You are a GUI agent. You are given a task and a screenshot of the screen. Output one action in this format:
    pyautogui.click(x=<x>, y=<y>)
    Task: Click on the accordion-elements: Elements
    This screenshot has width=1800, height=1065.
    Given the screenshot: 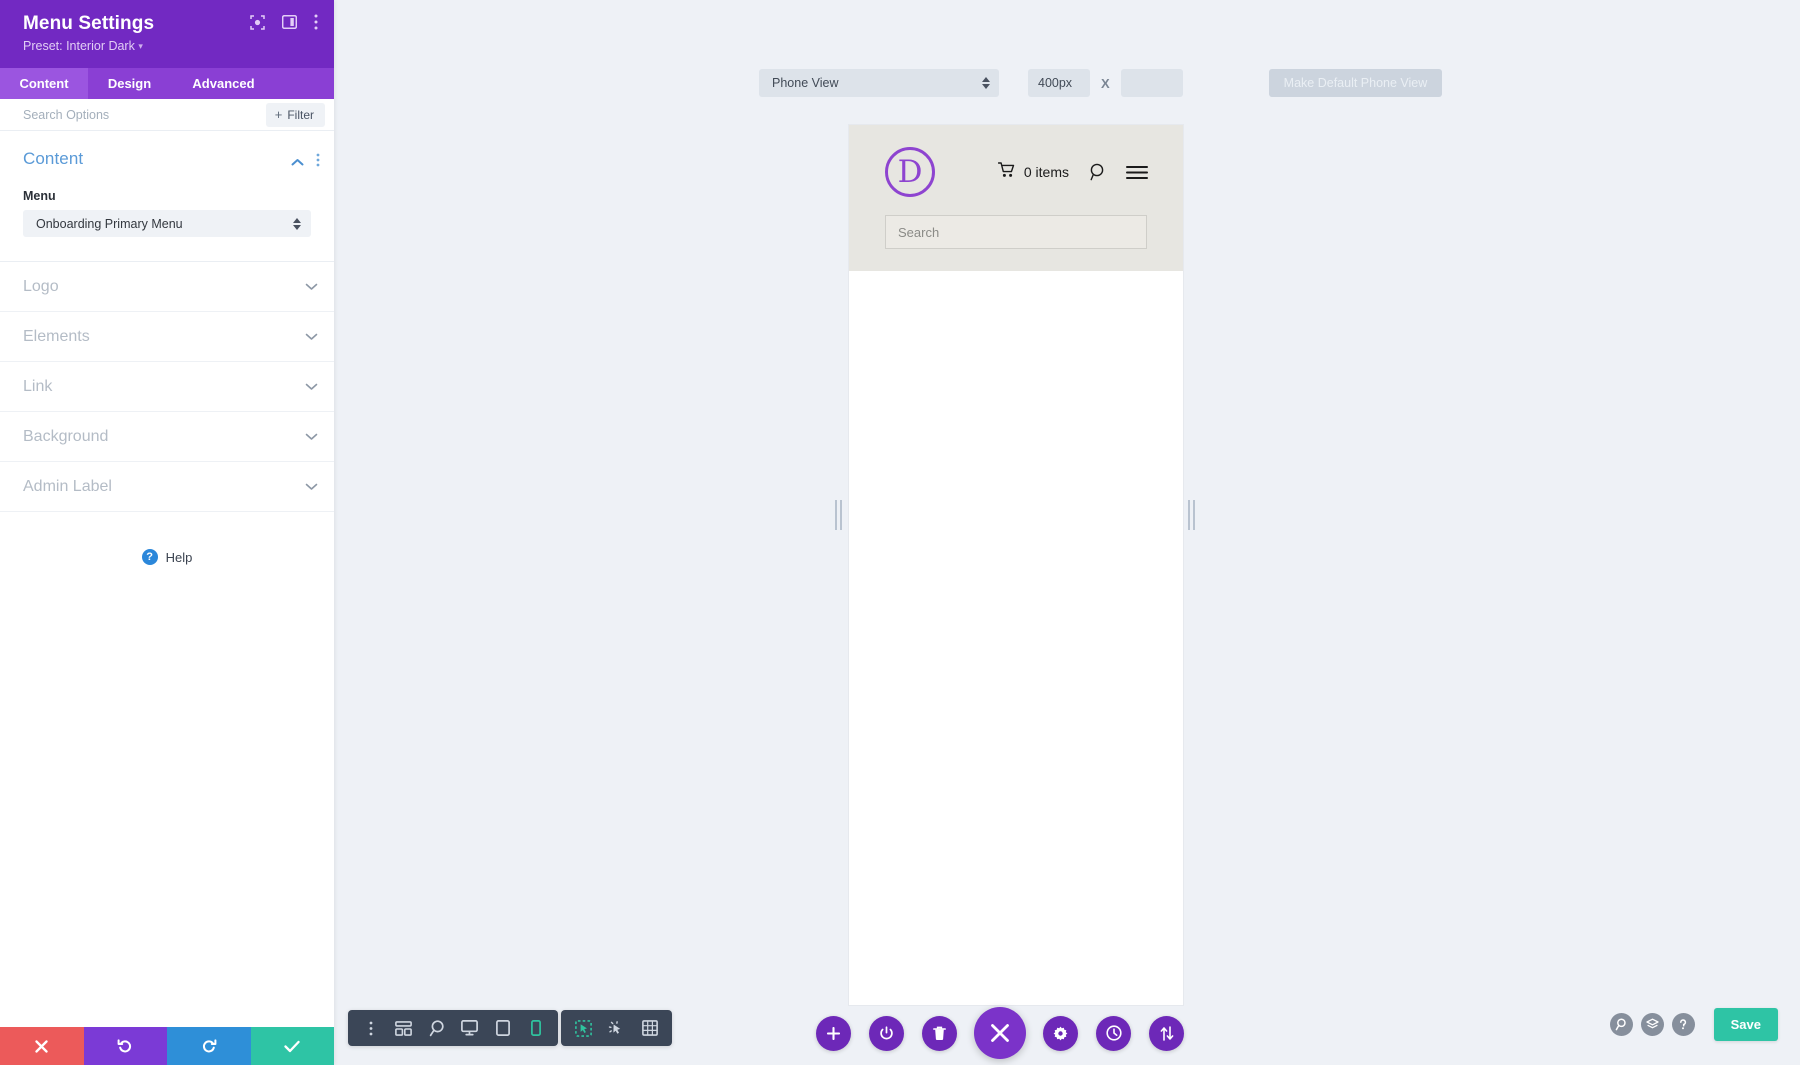 What is the action you would take?
    pyautogui.click(x=167, y=337)
    